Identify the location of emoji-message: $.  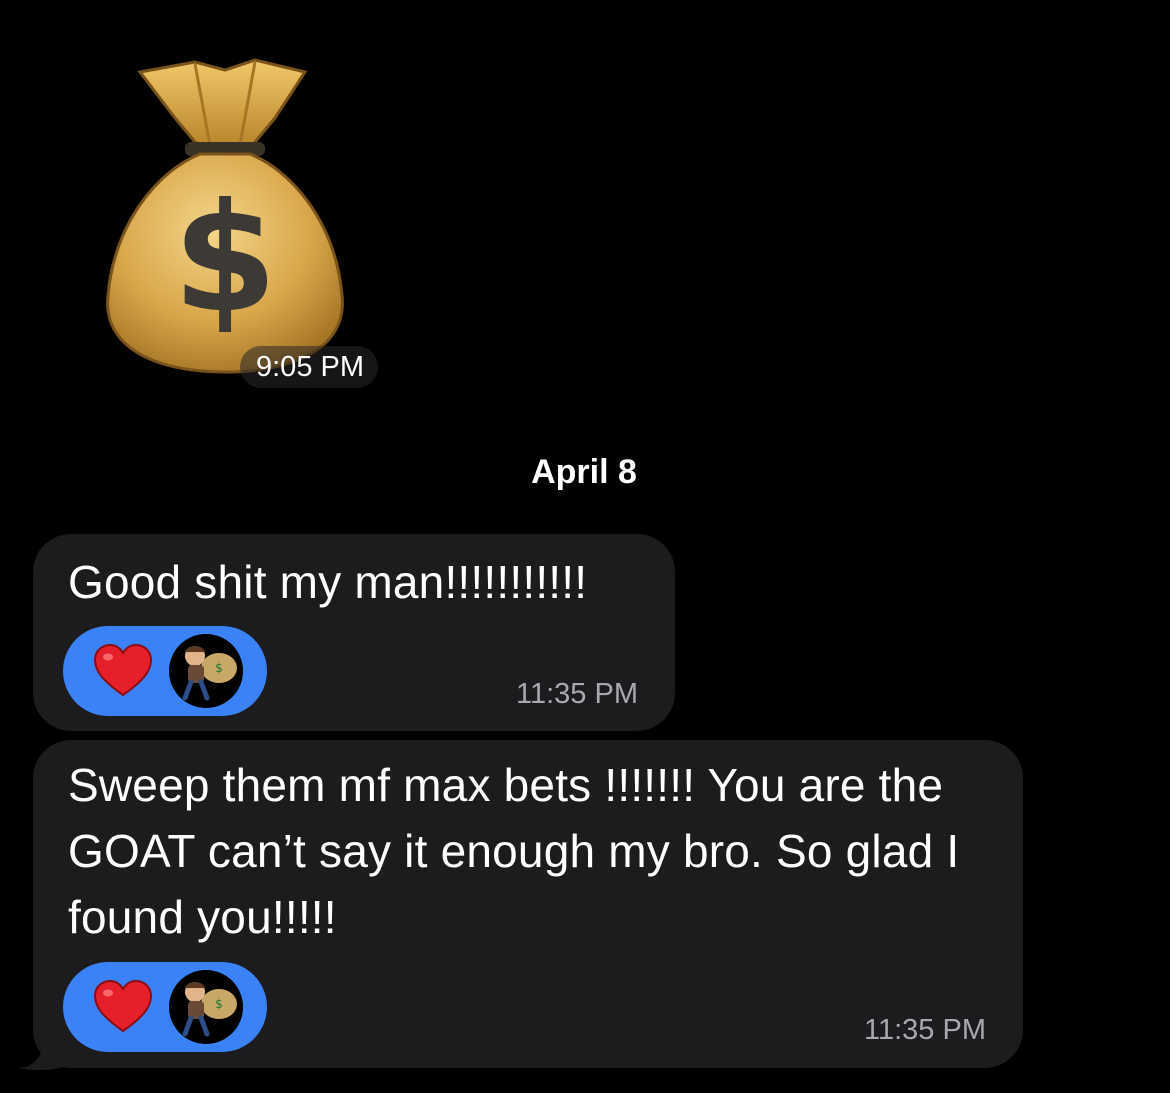
(225, 215).